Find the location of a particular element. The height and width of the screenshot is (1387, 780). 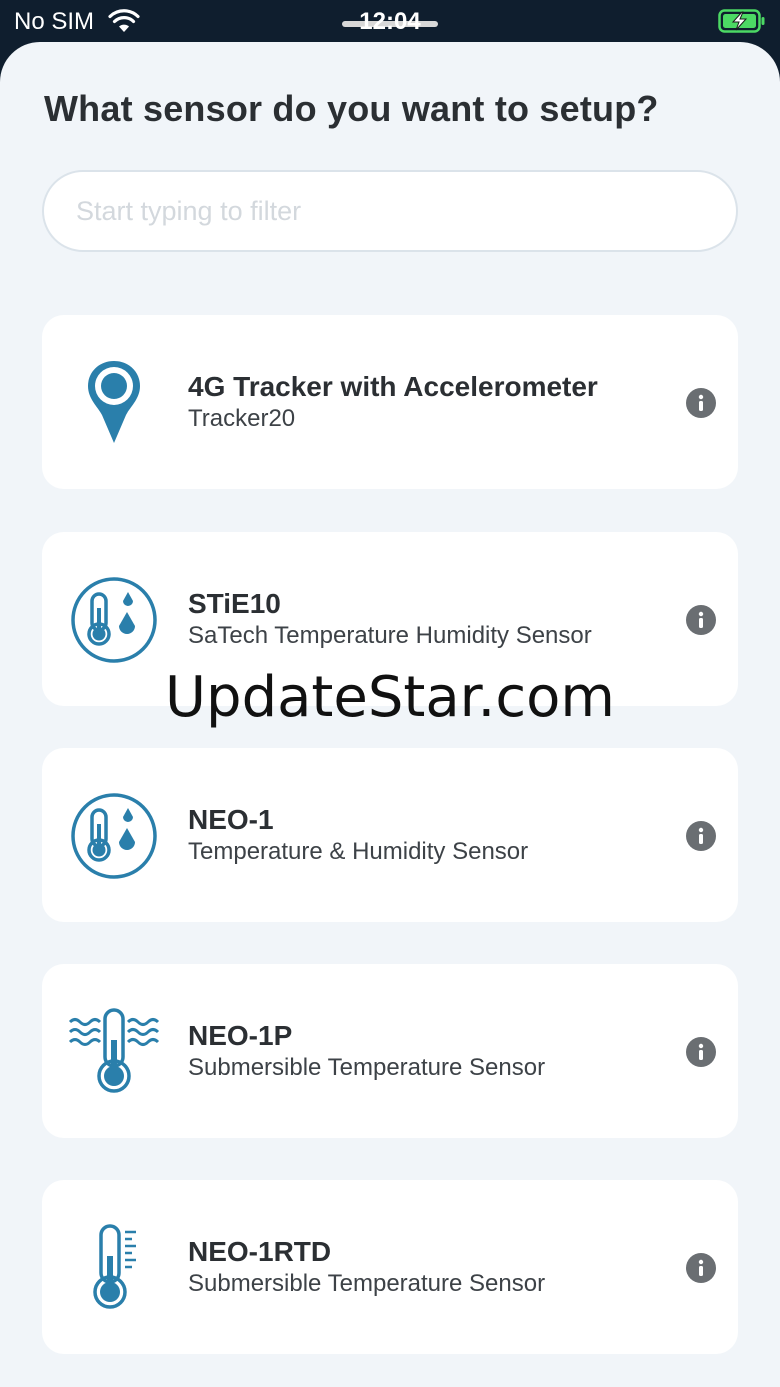

sensor-subtitle: SaTech Temperature Humidity Sensor is located at coordinates (390, 635).